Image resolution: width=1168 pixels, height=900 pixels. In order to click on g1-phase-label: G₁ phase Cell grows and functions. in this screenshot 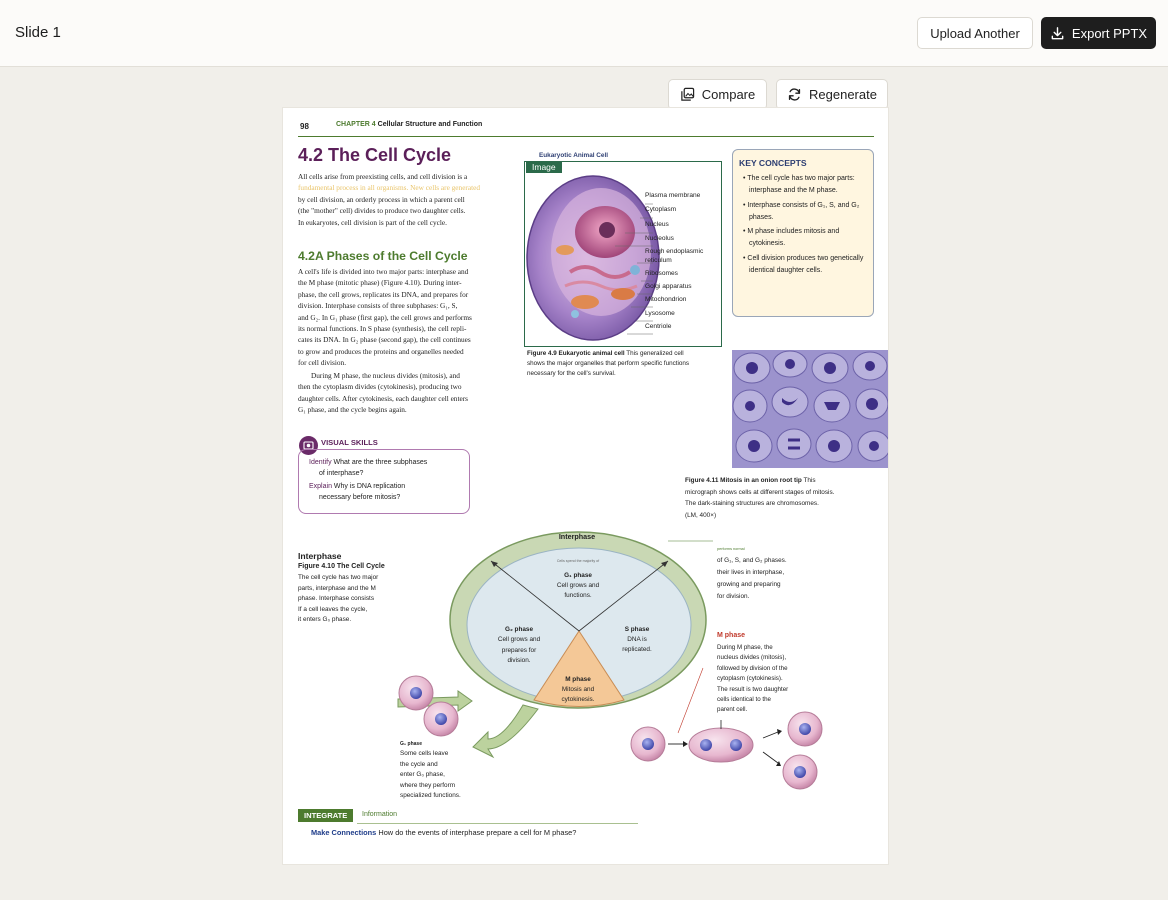, I will do `click(578, 585)`.